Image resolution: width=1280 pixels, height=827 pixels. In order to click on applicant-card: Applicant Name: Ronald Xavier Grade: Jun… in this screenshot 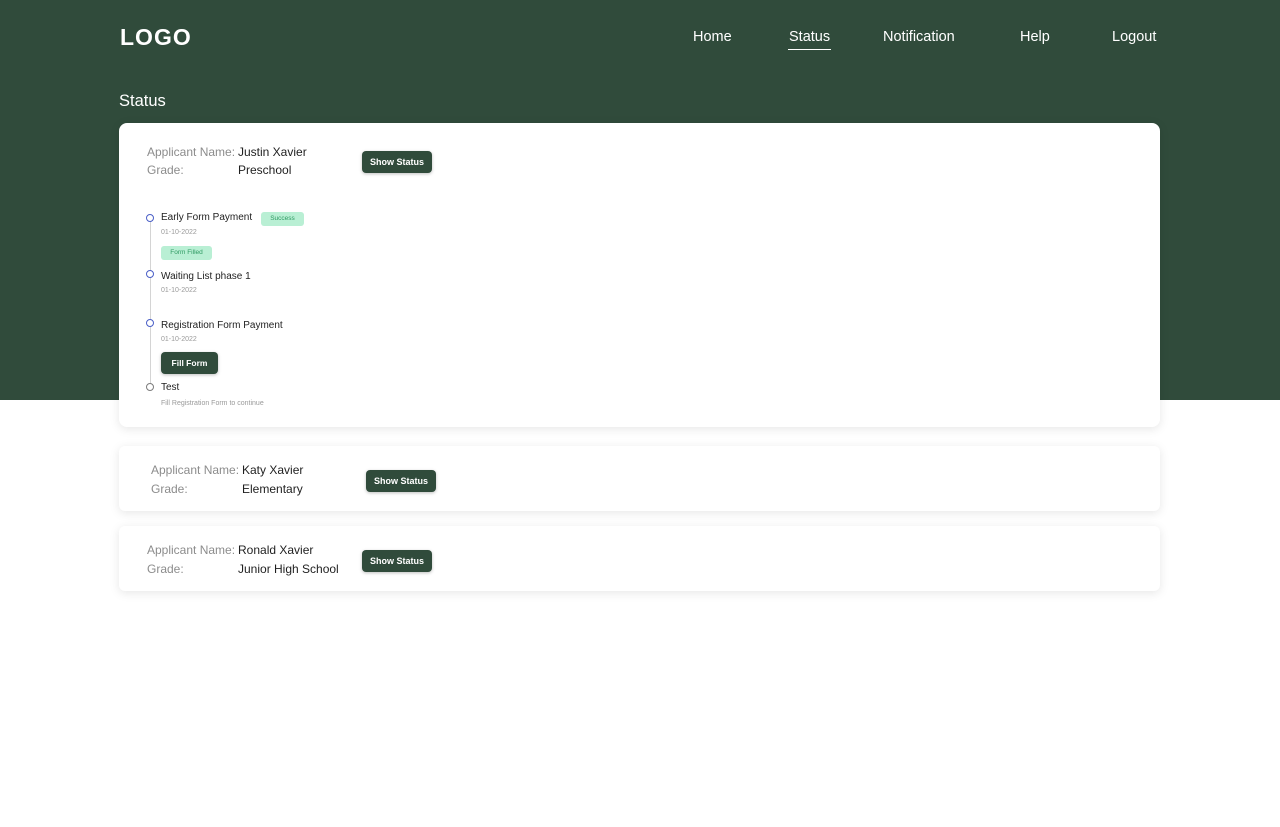, I will do `click(639, 558)`.